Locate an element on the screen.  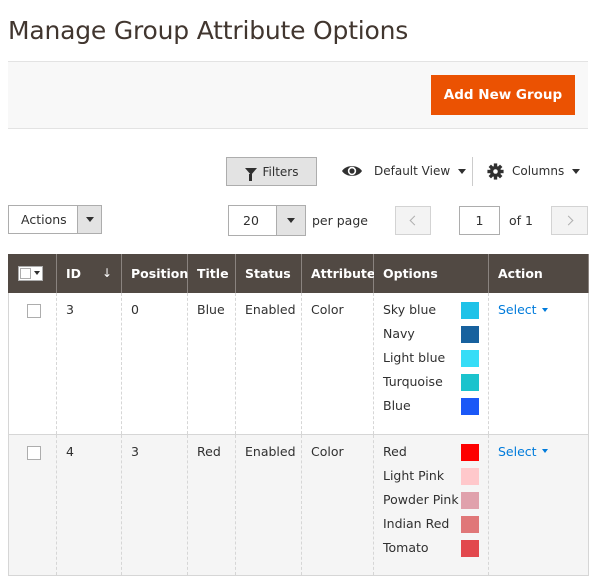
dropdown-toggle is located at coordinates (89, 219).